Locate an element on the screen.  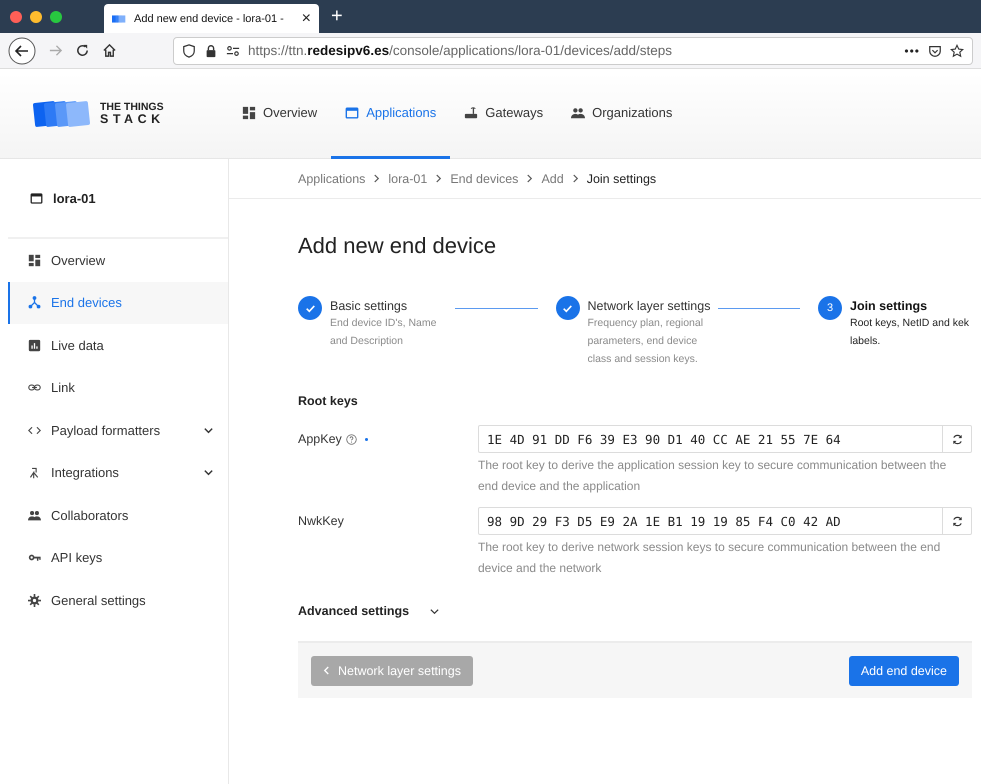
breadcrumb-link: Join settings is located at coordinates (621, 179).